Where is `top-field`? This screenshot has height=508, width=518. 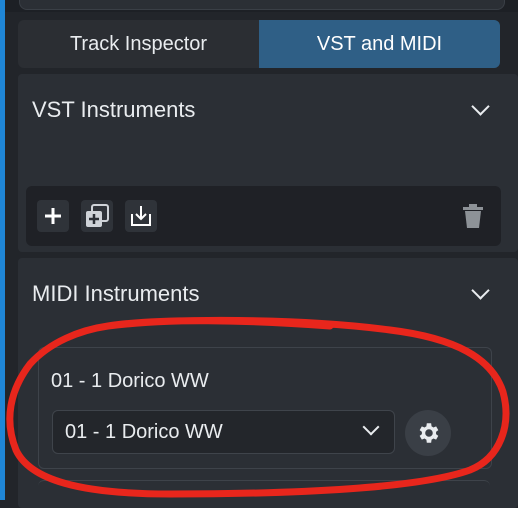 top-field is located at coordinates (262, 5).